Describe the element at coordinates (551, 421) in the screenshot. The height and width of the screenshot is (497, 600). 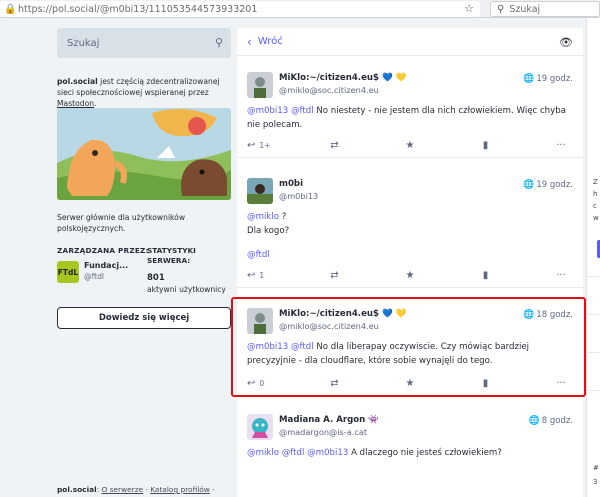
I see `status-timestamp: 🌐 8 godz.` at that location.